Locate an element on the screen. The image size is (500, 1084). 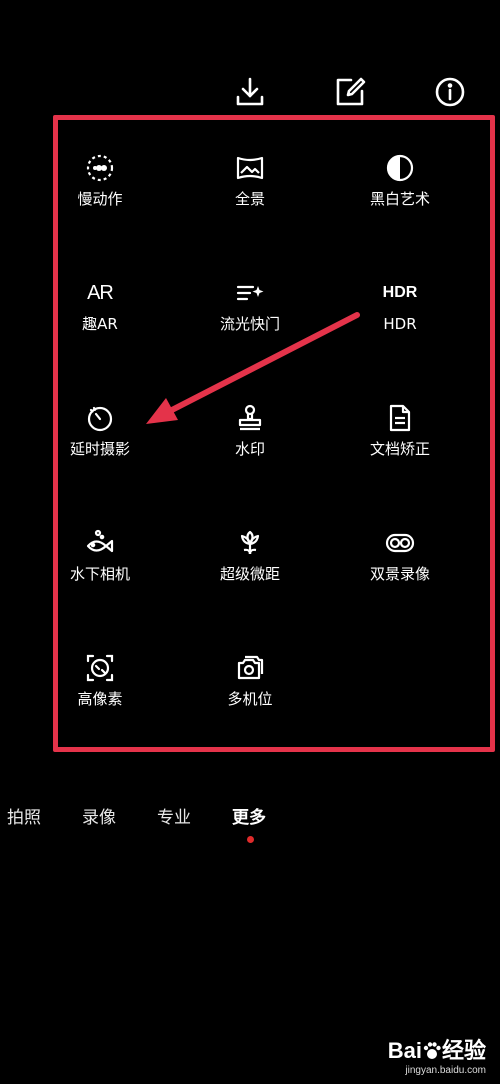
tab-more: 更多 is located at coordinates (249, 818).